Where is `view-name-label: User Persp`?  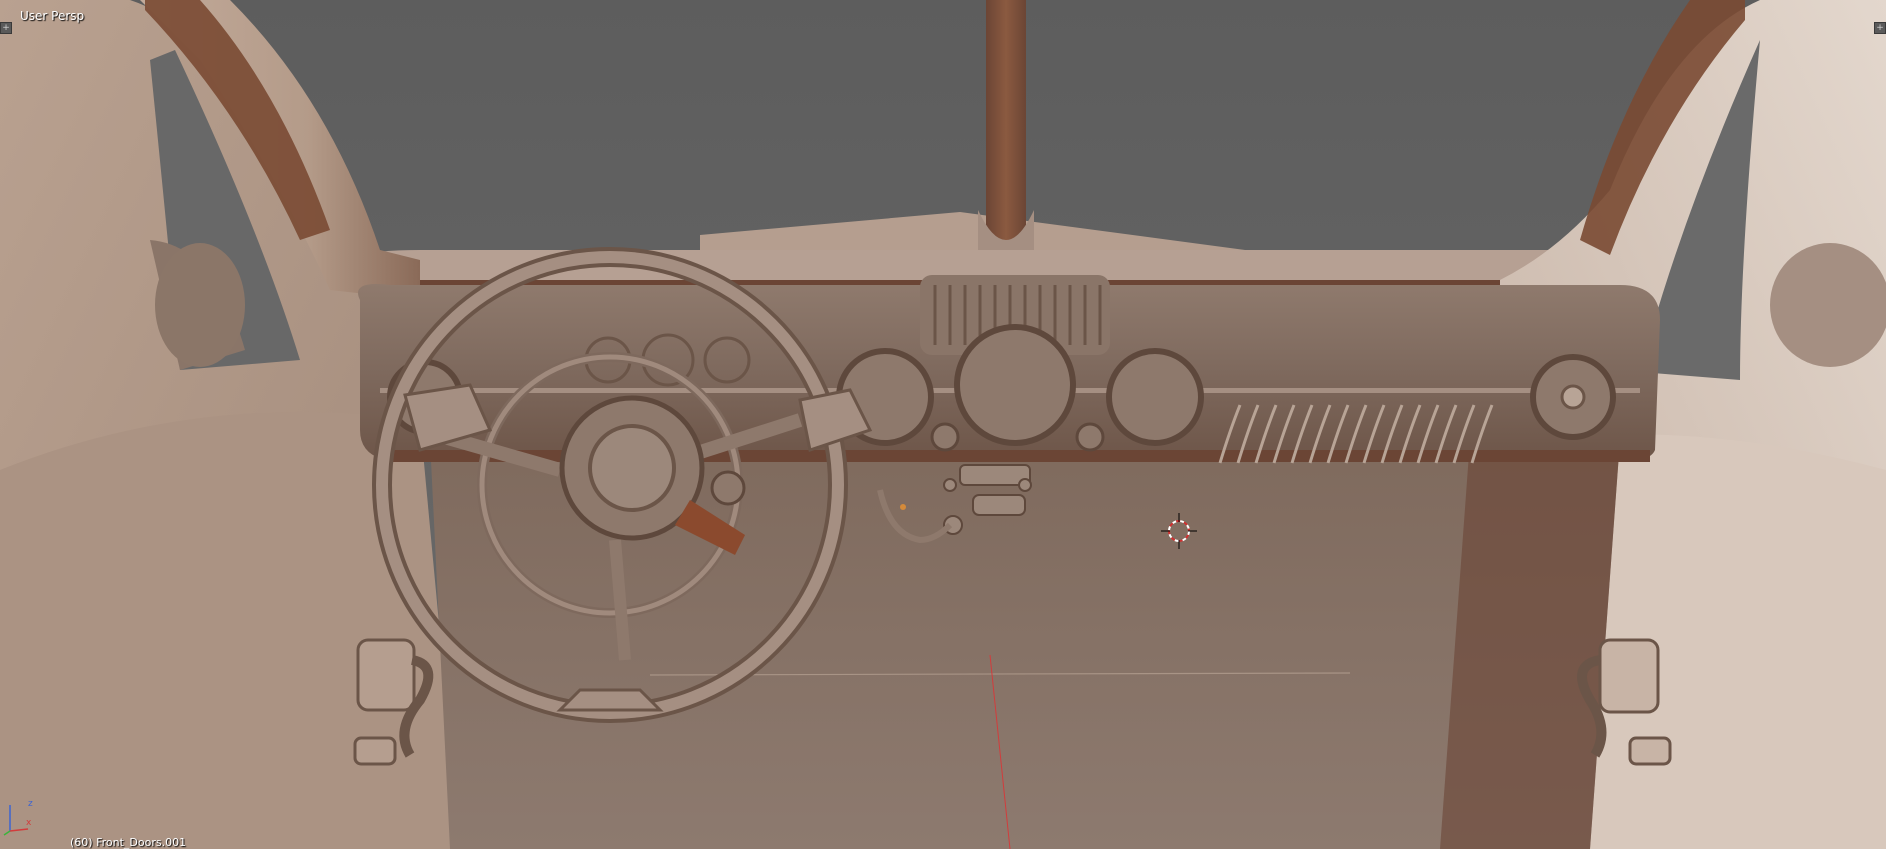
view-name-label: User Persp is located at coordinates (52, 16).